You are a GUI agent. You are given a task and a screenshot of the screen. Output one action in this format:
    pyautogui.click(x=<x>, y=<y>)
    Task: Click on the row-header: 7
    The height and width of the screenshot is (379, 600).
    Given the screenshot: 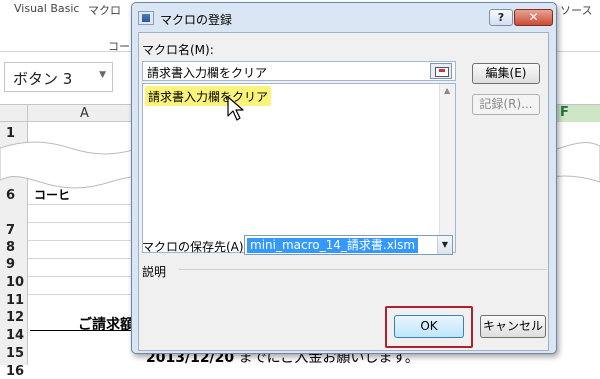 What is the action you would take?
    pyautogui.click(x=14, y=230)
    